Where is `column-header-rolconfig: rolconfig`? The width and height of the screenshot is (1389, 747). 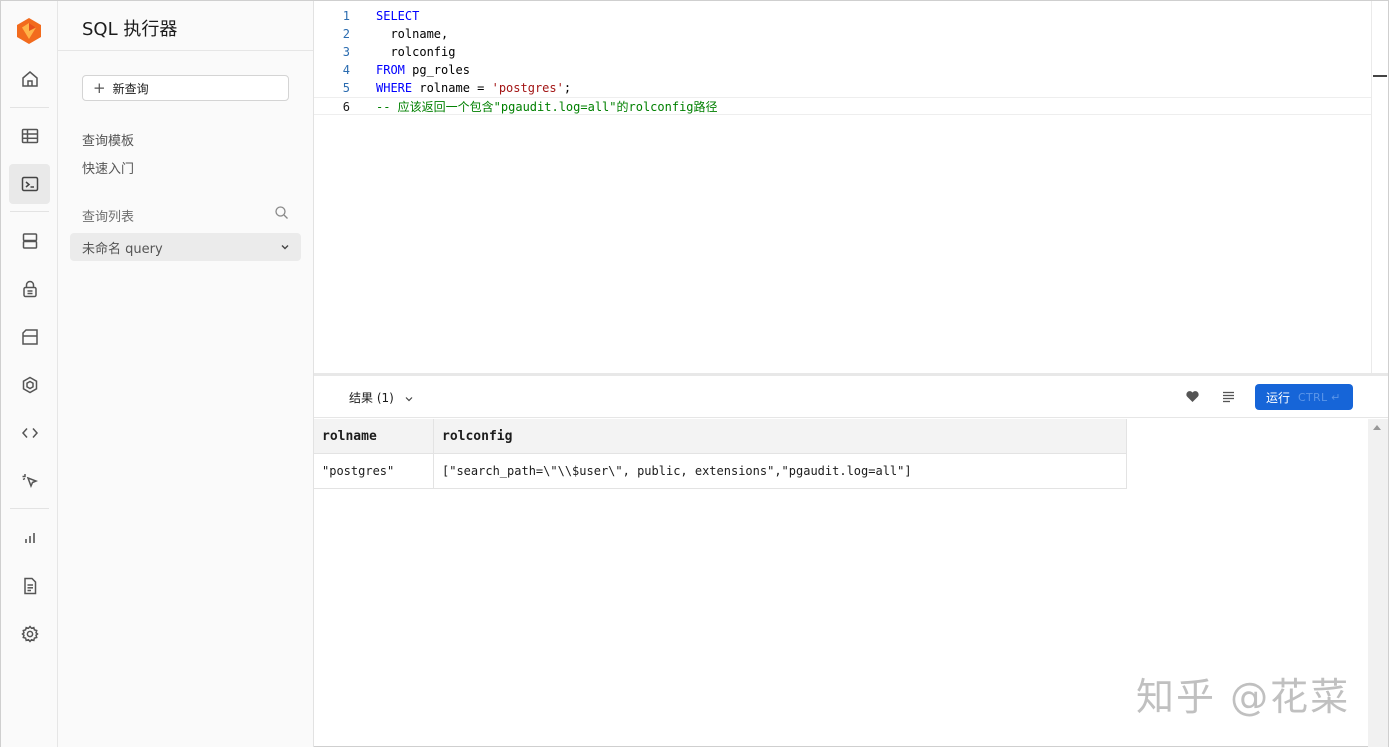
column-header-rolconfig: rolconfig is located at coordinates (780, 436).